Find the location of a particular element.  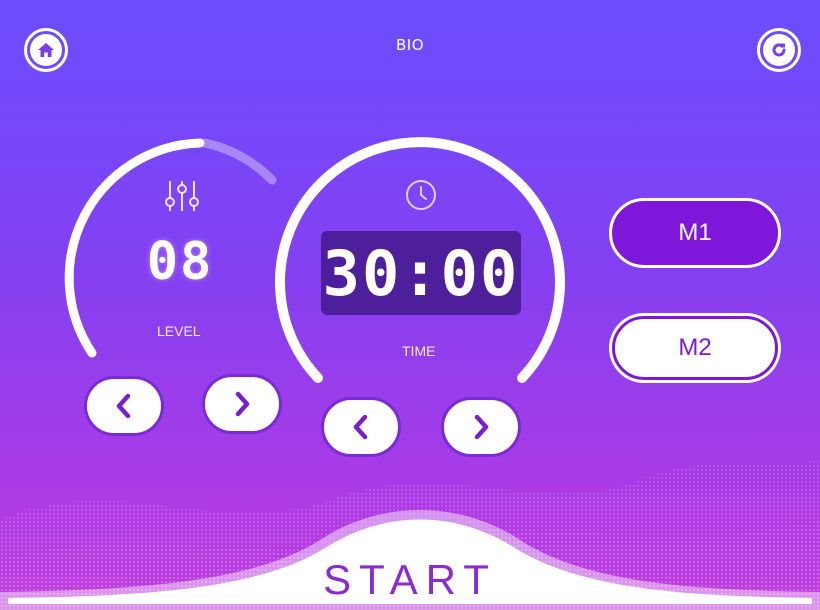

time-display: 30:00 is located at coordinates (421, 273).